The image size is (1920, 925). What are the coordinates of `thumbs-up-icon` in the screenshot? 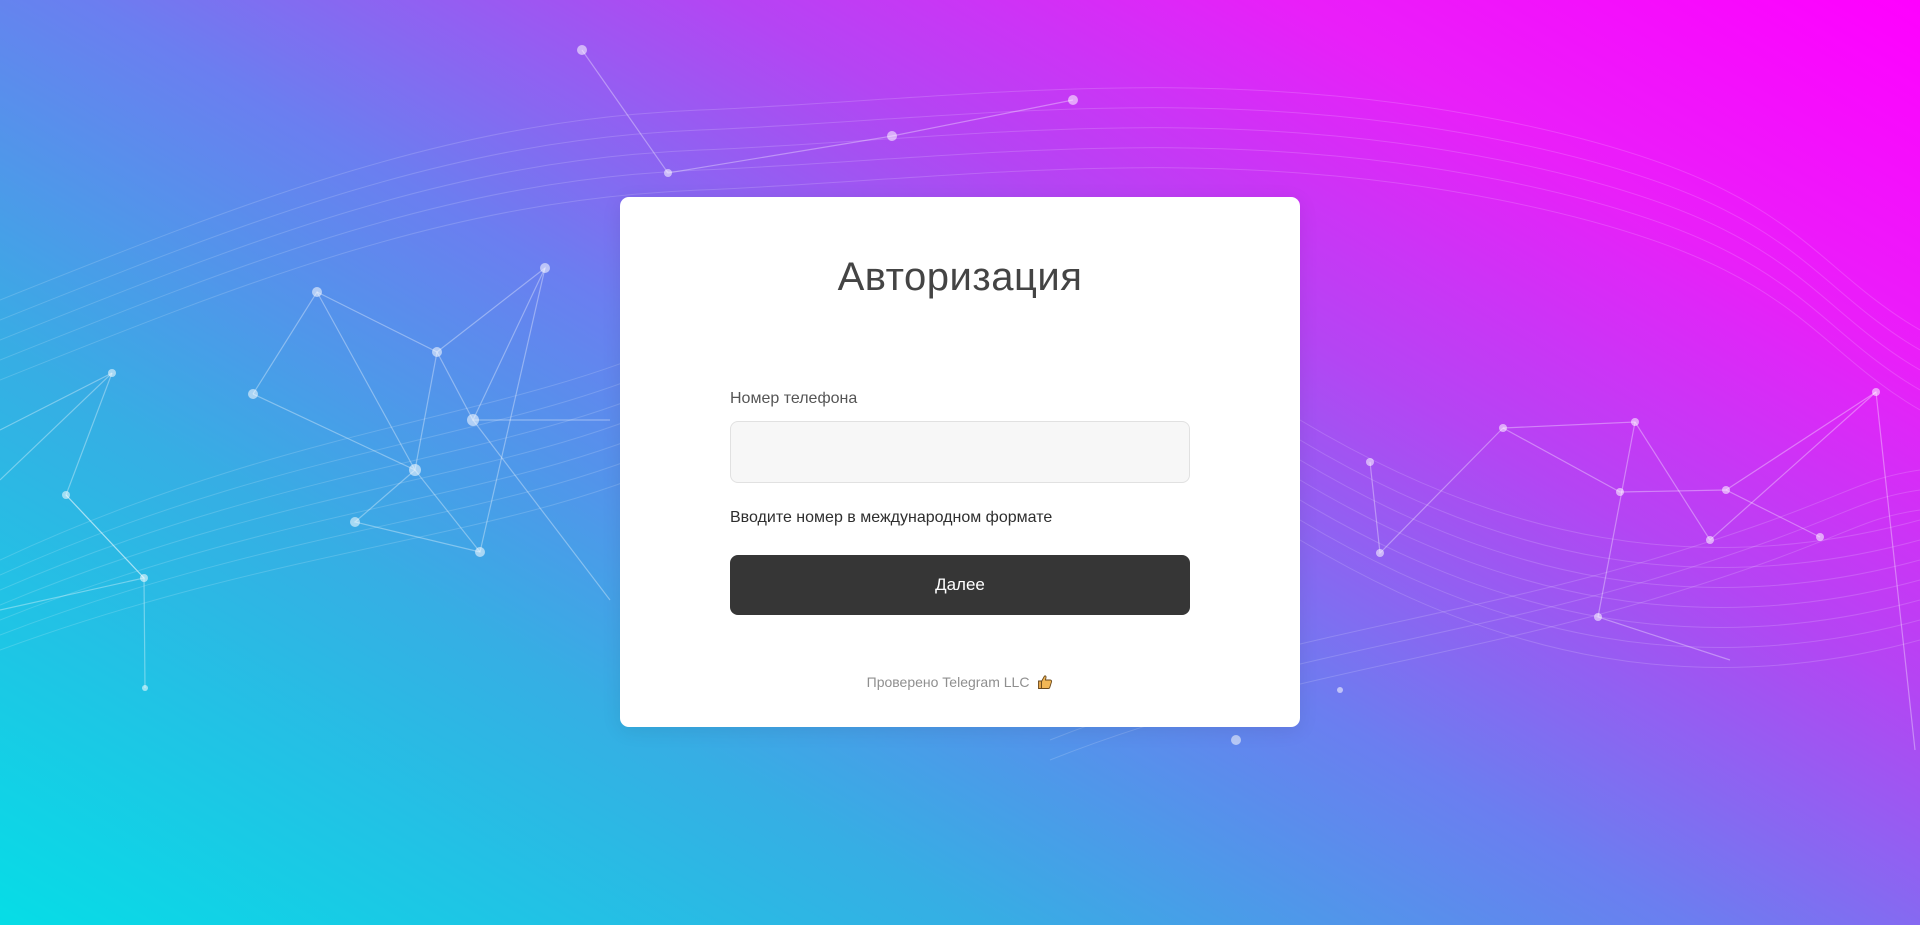 It's located at (1045, 683).